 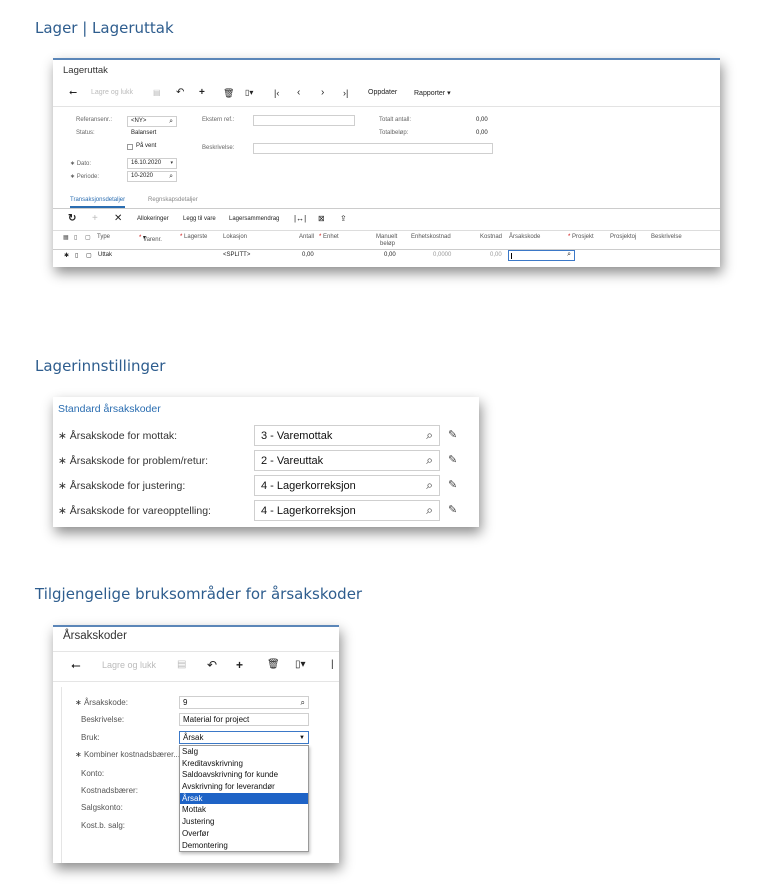 What do you see at coordinates (150, 238) in the screenshot?
I see `col-item: Varenr. ▾` at bounding box center [150, 238].